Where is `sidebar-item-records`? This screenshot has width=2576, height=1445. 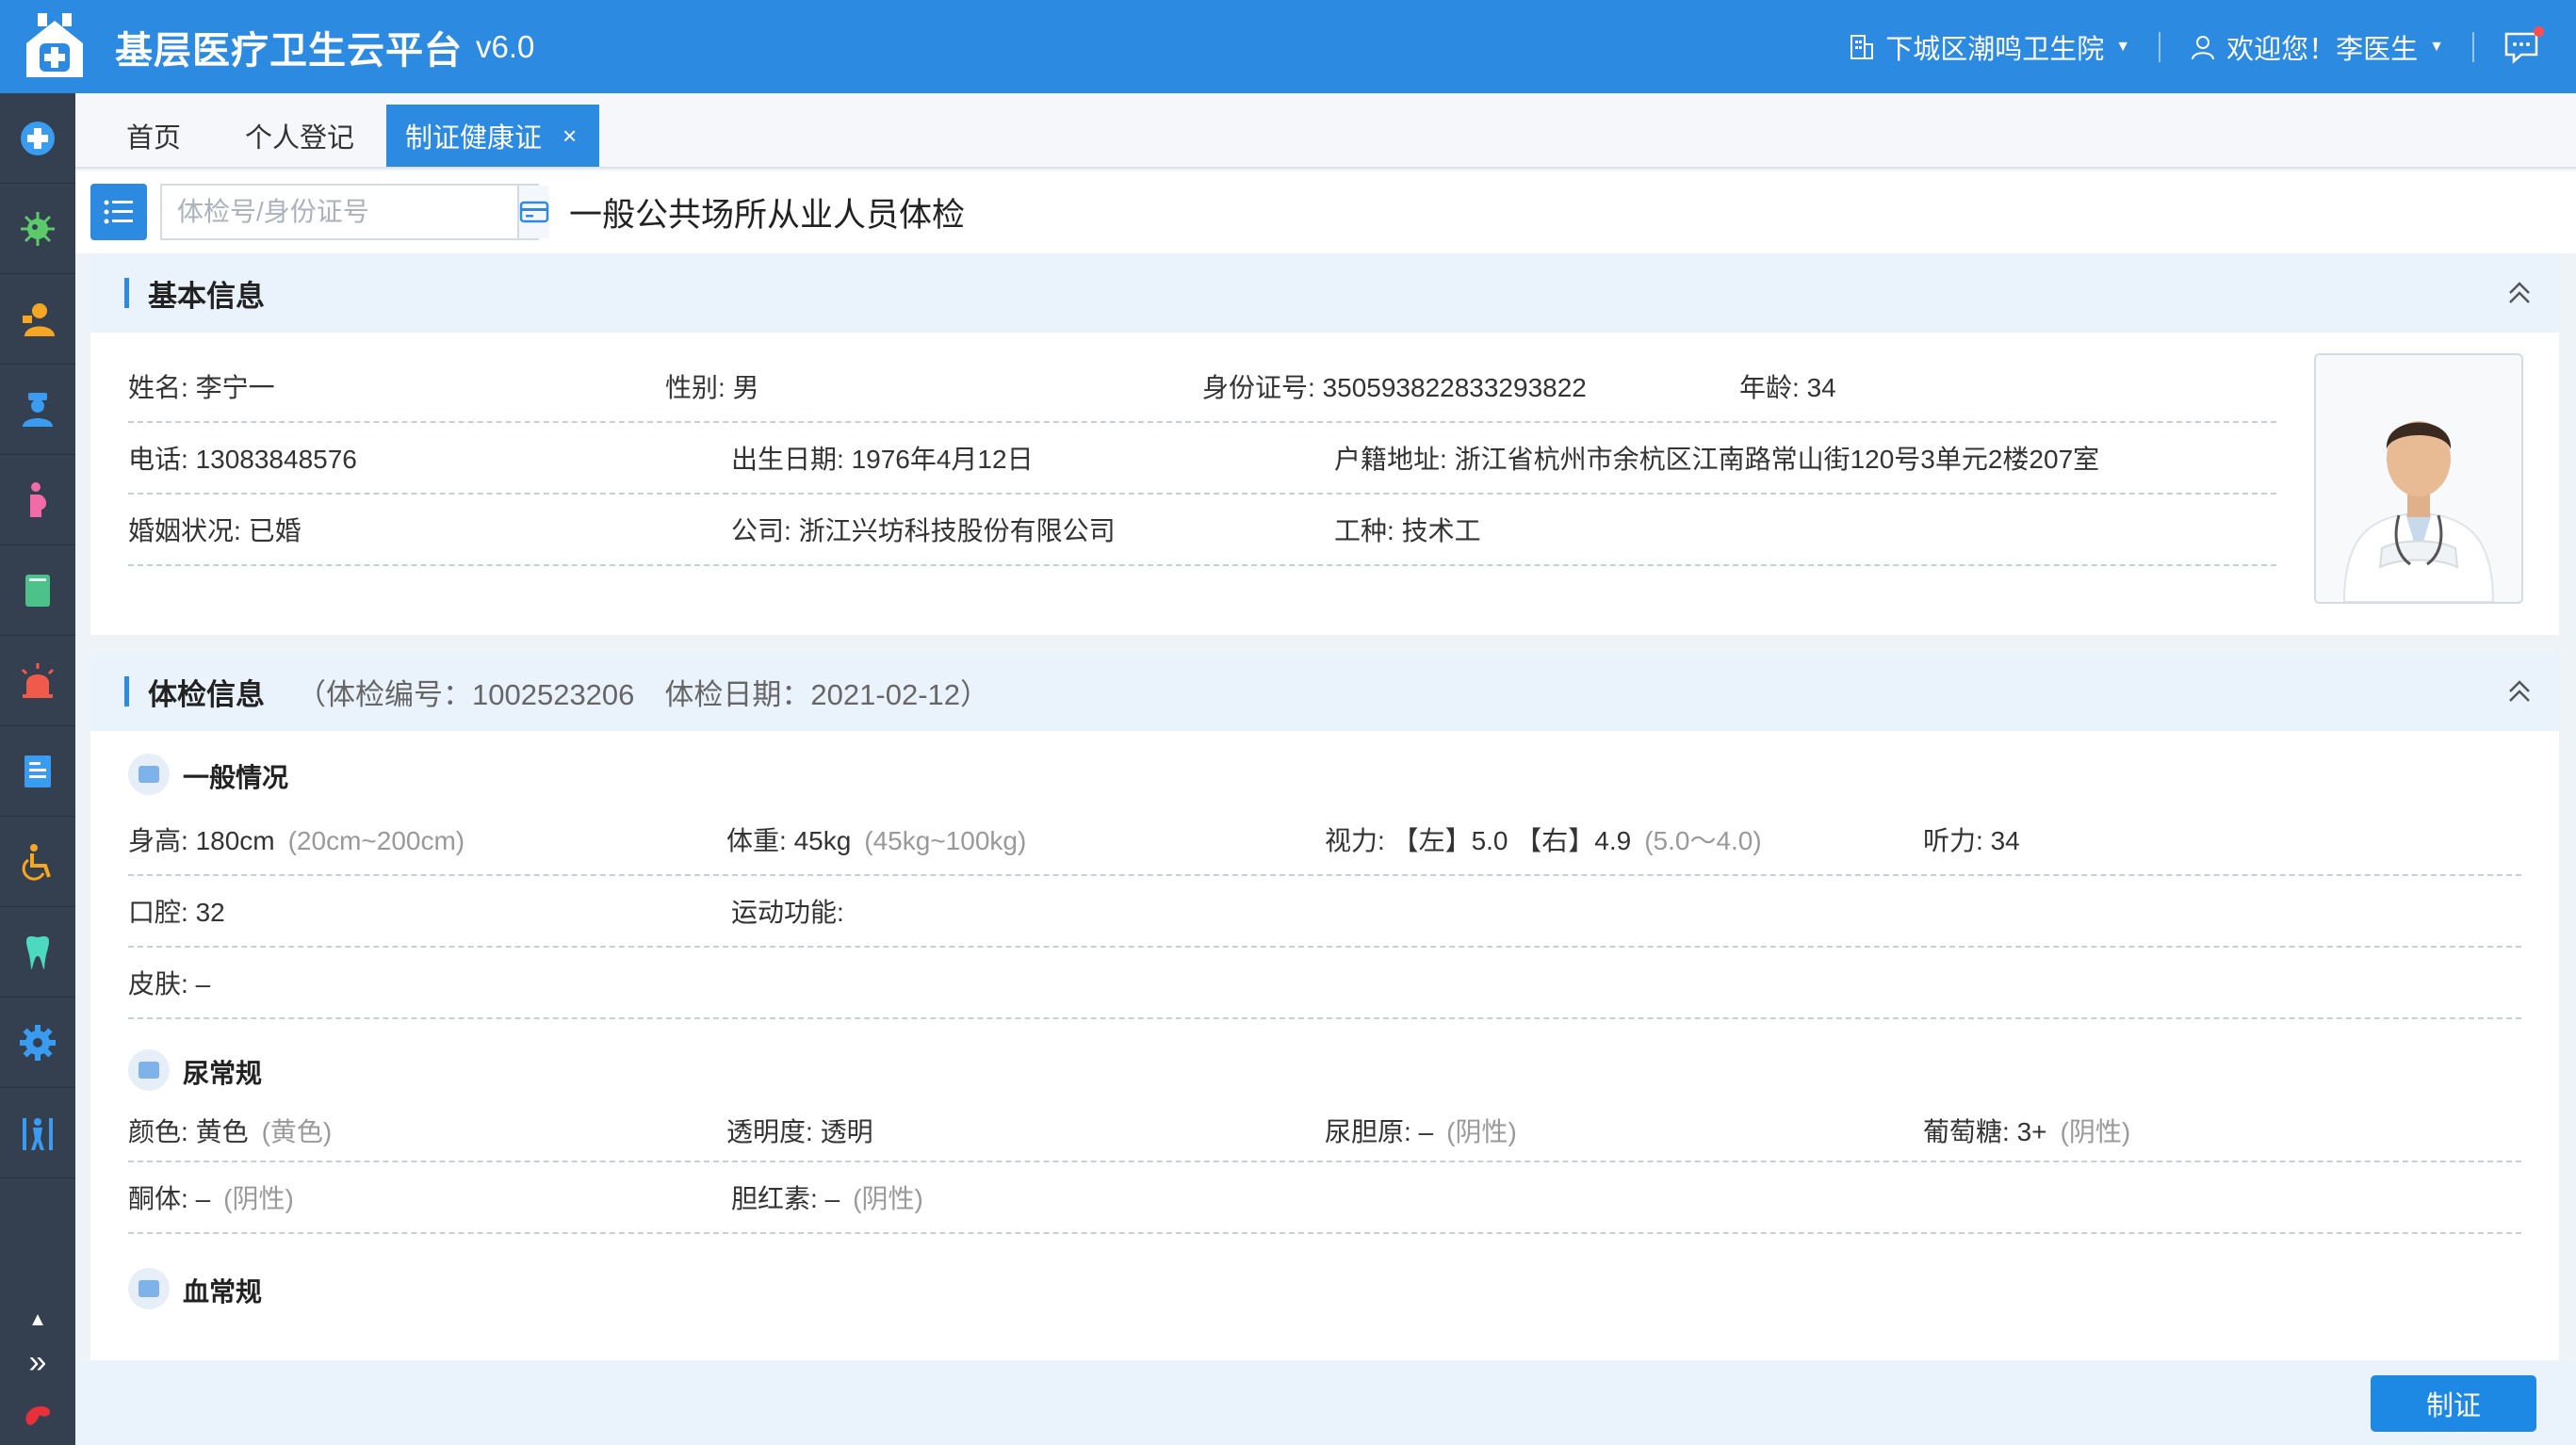 sidebar-item-records is located at coordinates (37, 590).